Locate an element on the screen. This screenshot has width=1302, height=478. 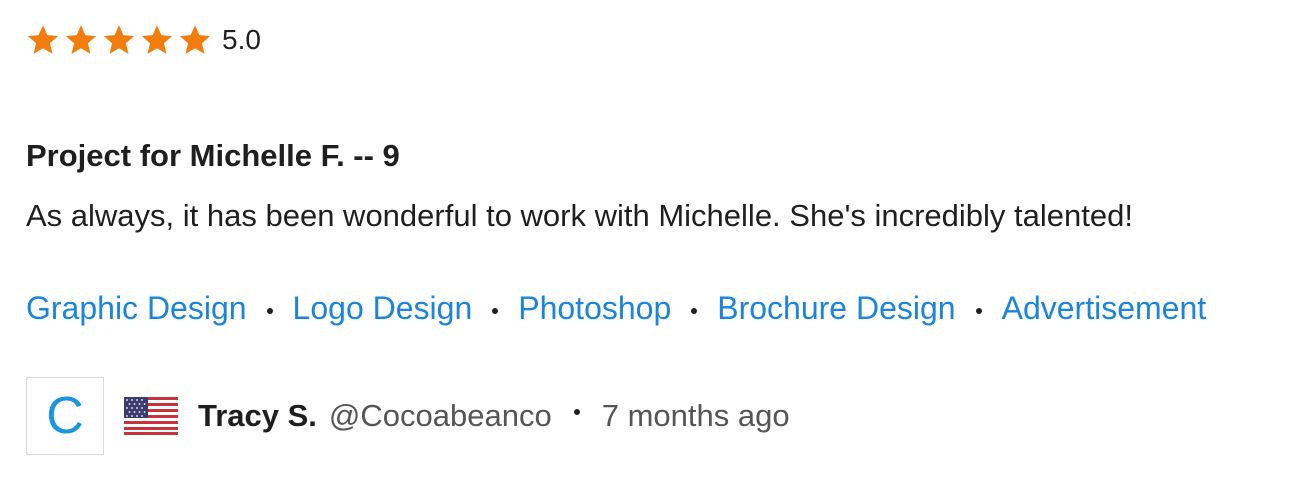
skill-link-brochure-design: Brochure Design is located at coordinates (836, 308).